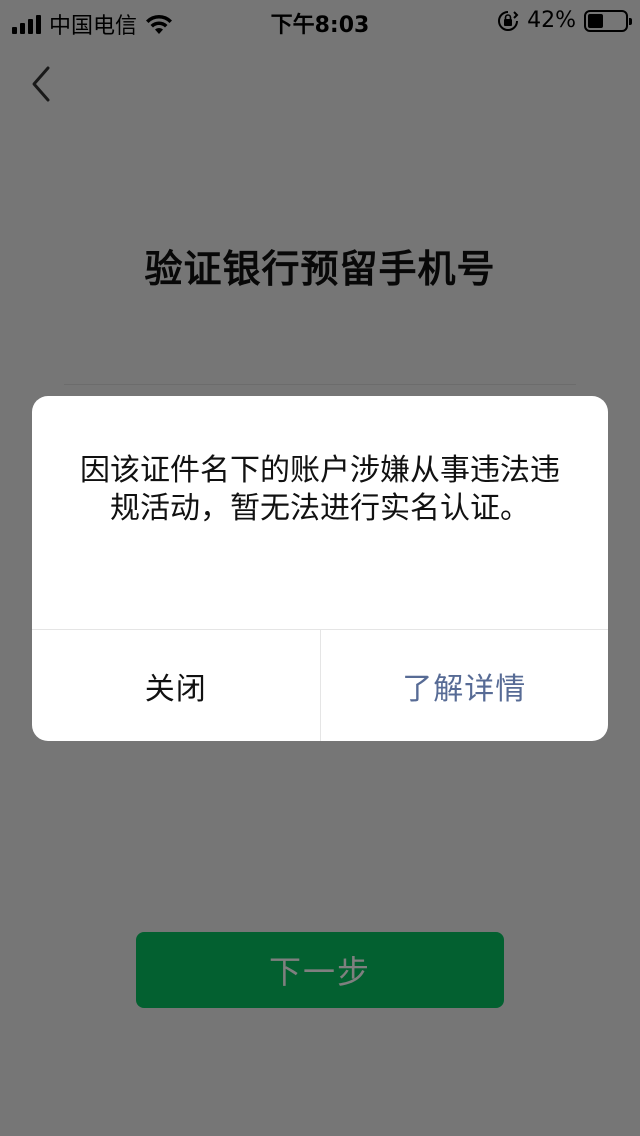 The height and width of the screenshot is (1136, 640). I want to click on dialog-buttons: 关闭 了解详情, so click(320, 685).